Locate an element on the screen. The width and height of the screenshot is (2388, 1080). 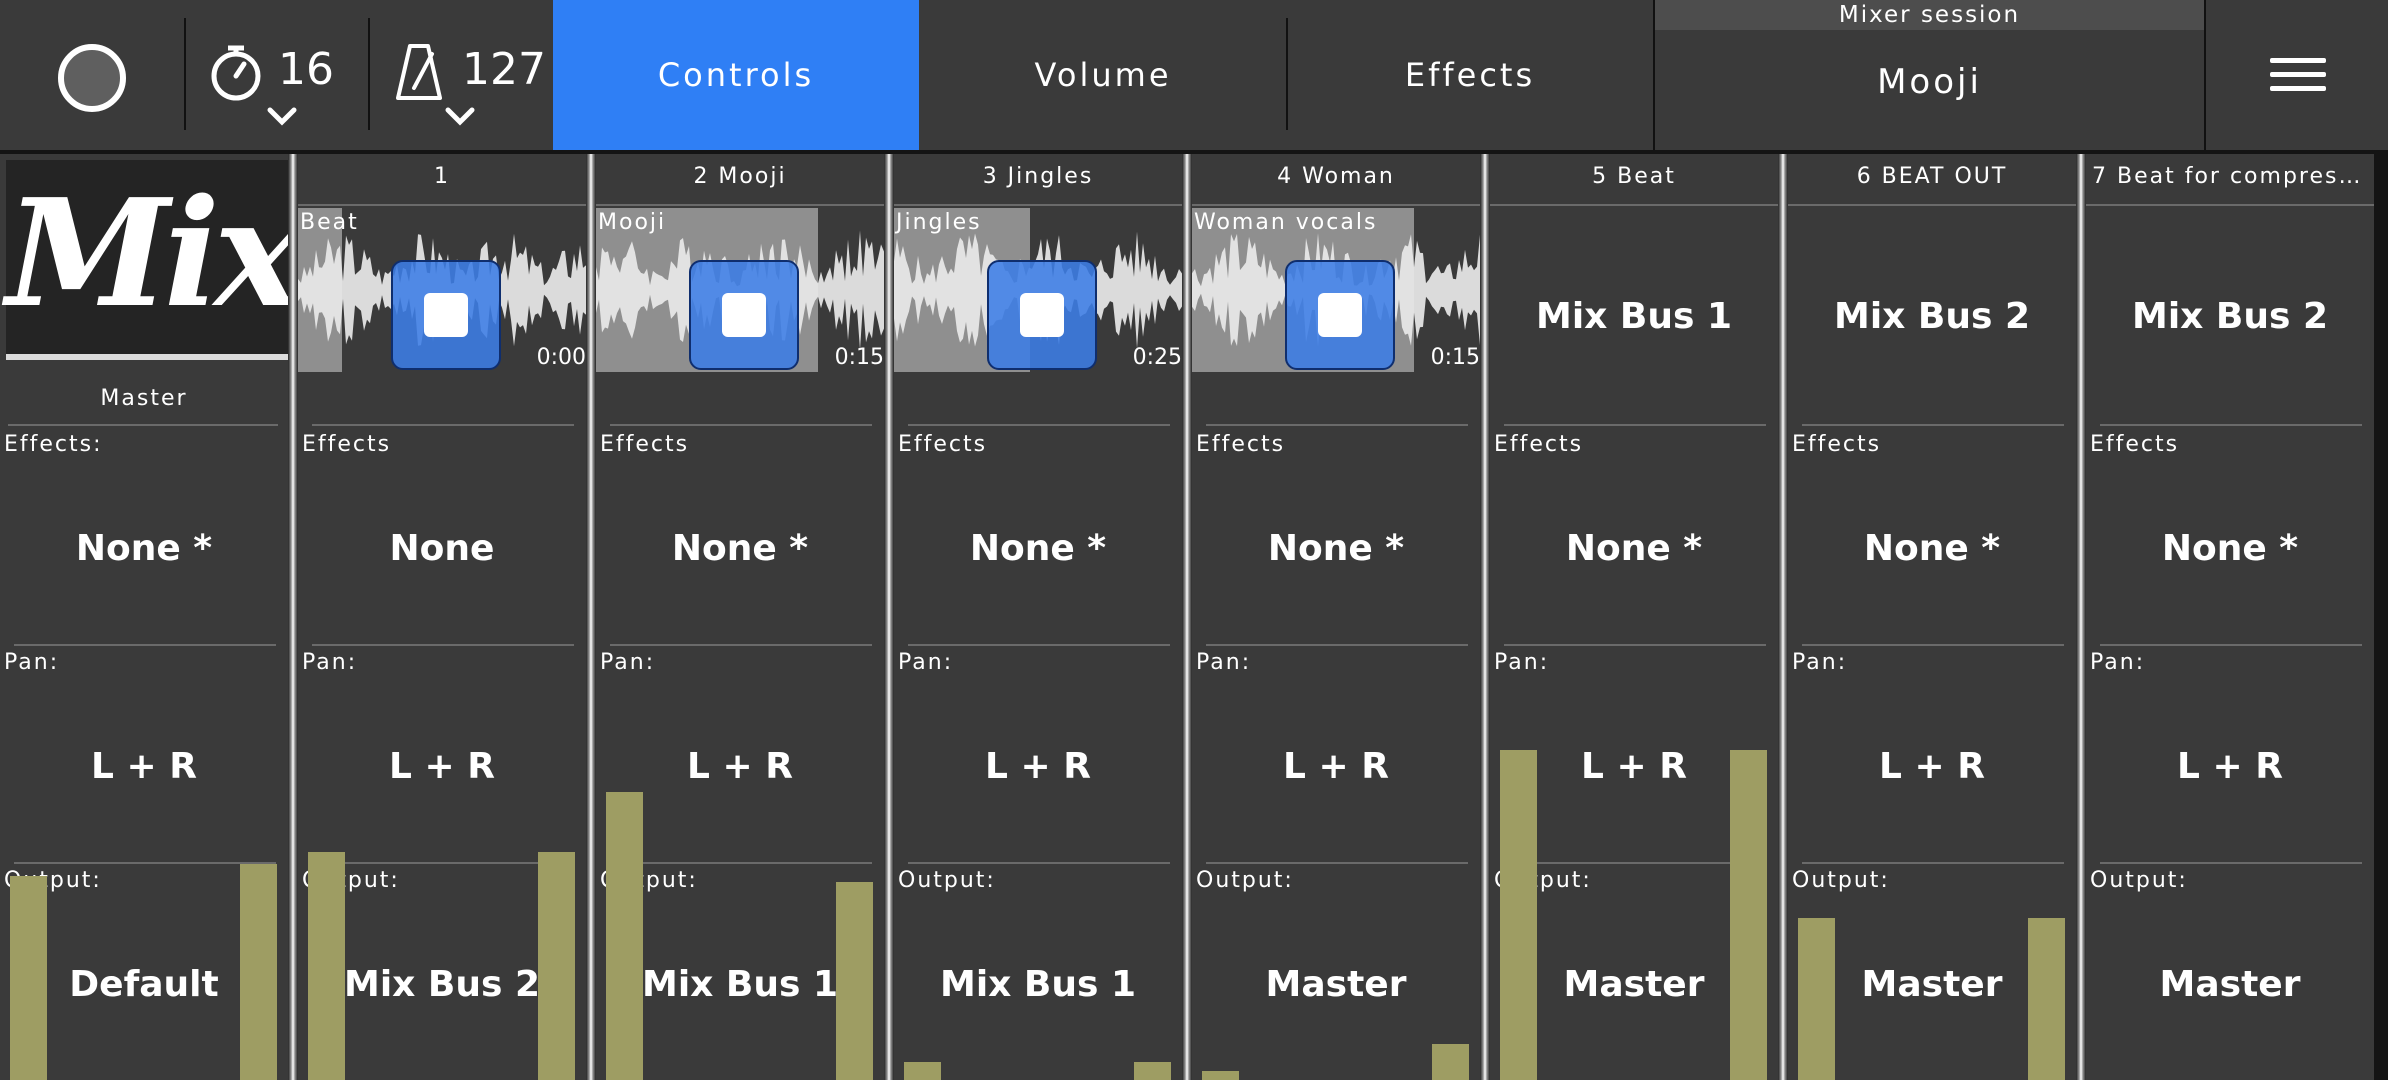
tab-volume: Volume is located at coordinates (1103, 75).